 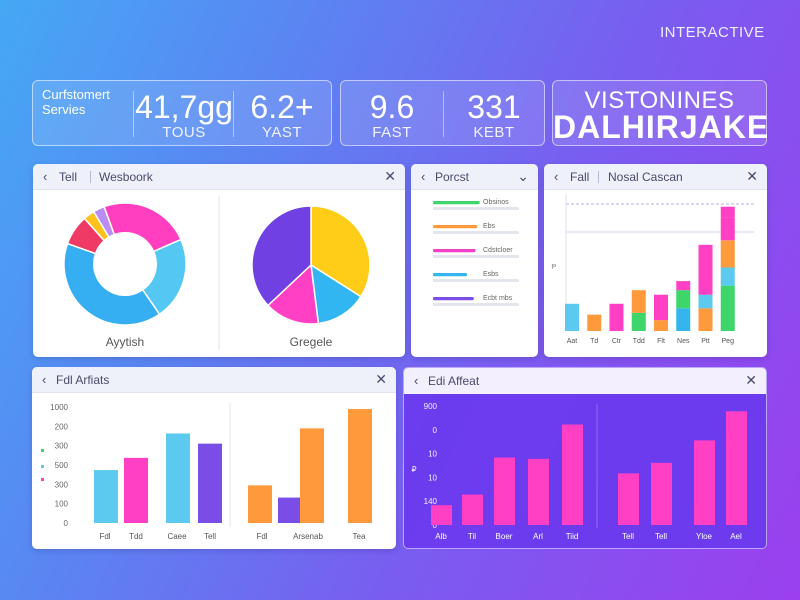 What do you see at coordinates (572, 341) in the screenshot?
I see `x-tick-label: Aat` at bounding box center [572, 341].